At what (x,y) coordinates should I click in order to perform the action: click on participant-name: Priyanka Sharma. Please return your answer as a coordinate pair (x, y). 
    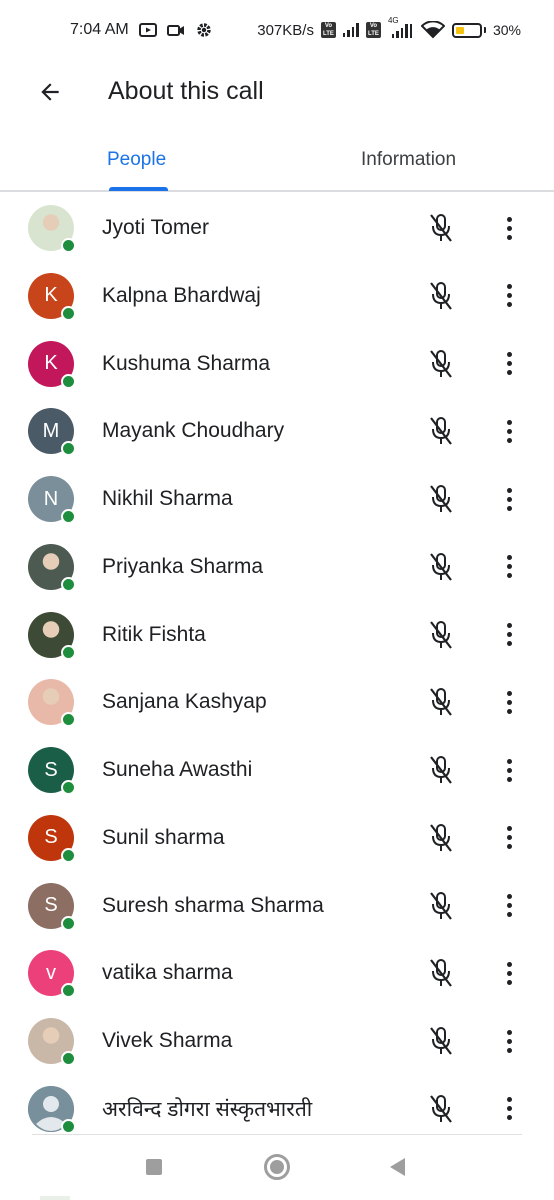
    Looking at the image, I should click on (183, 566).